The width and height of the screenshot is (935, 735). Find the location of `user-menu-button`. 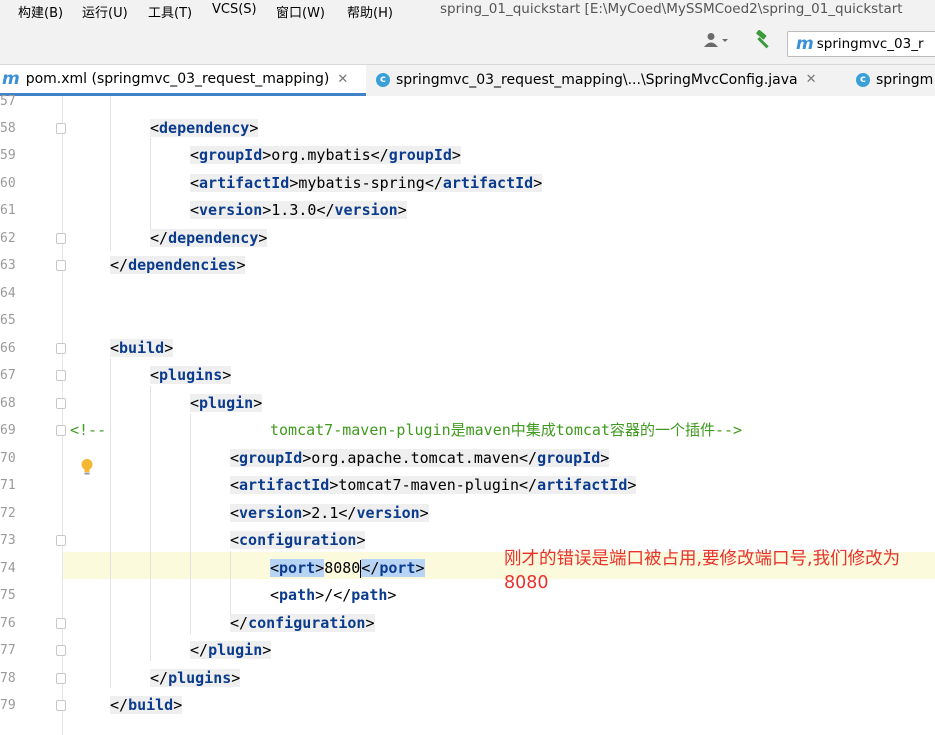

user-menu-button is located at coordinates (717, 42).